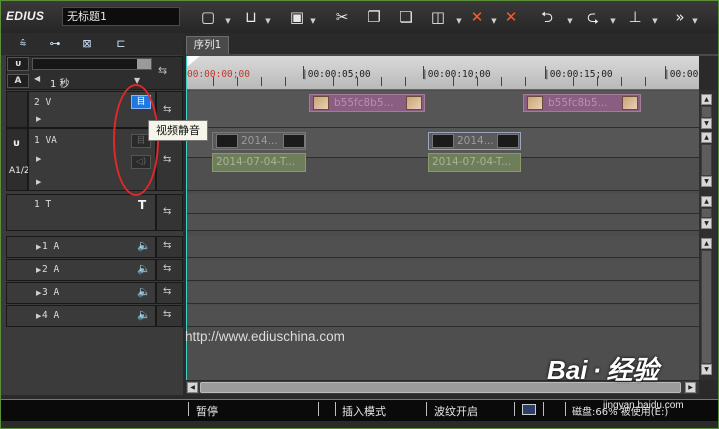 The image size is (719, 429). What do you see at coordinates (438, 17) in the screenshot?
I see `replace-icon: ◫` at bounding box center [438, 17].